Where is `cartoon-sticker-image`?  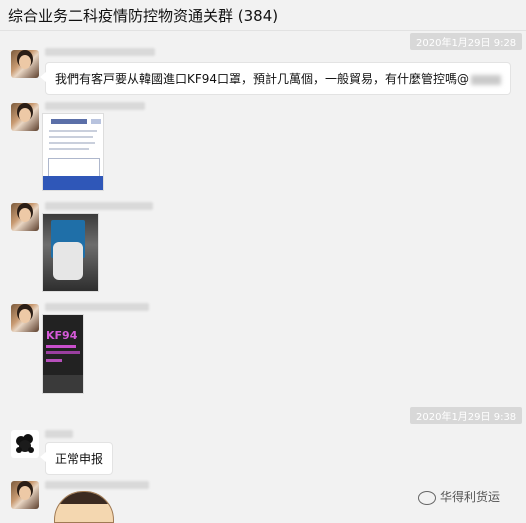
cartoon-sticker-image is located at coordinates (84, 507).